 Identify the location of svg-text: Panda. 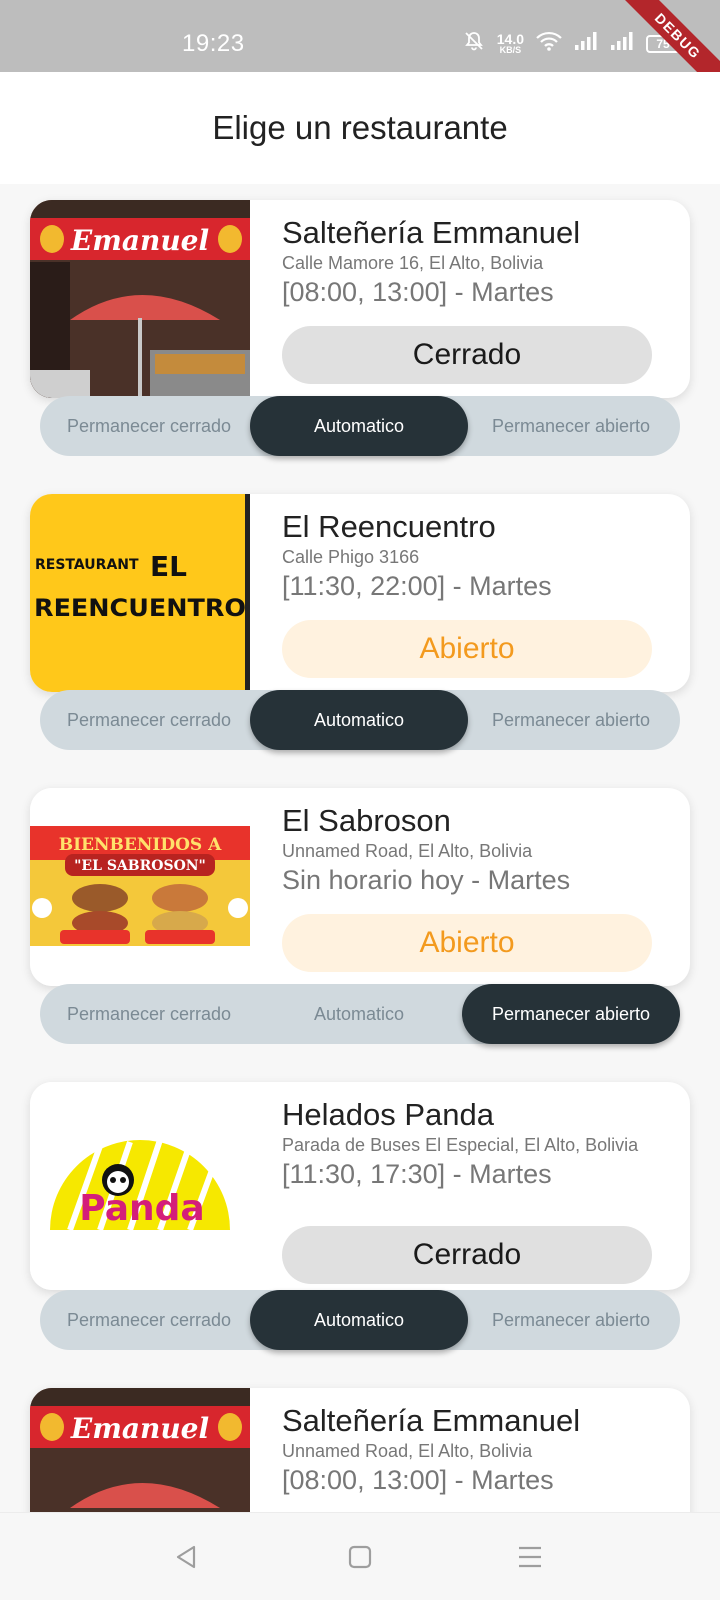
(141, 1208).